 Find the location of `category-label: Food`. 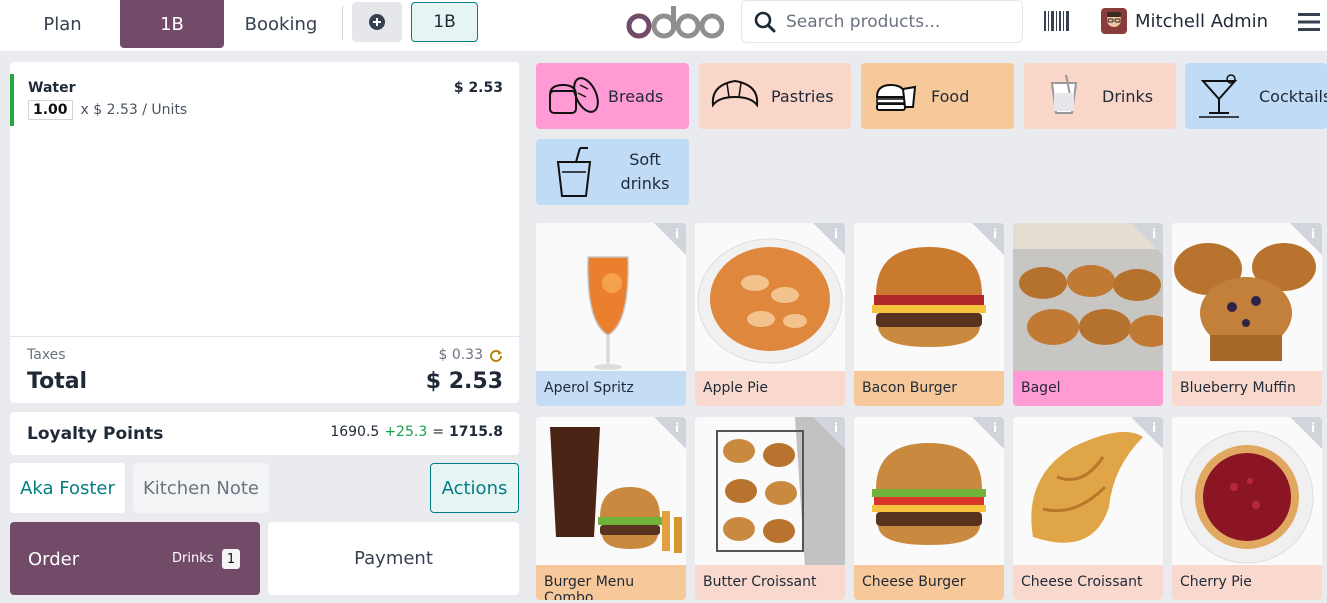

category-label: Food is located at coordinates (950, 96).